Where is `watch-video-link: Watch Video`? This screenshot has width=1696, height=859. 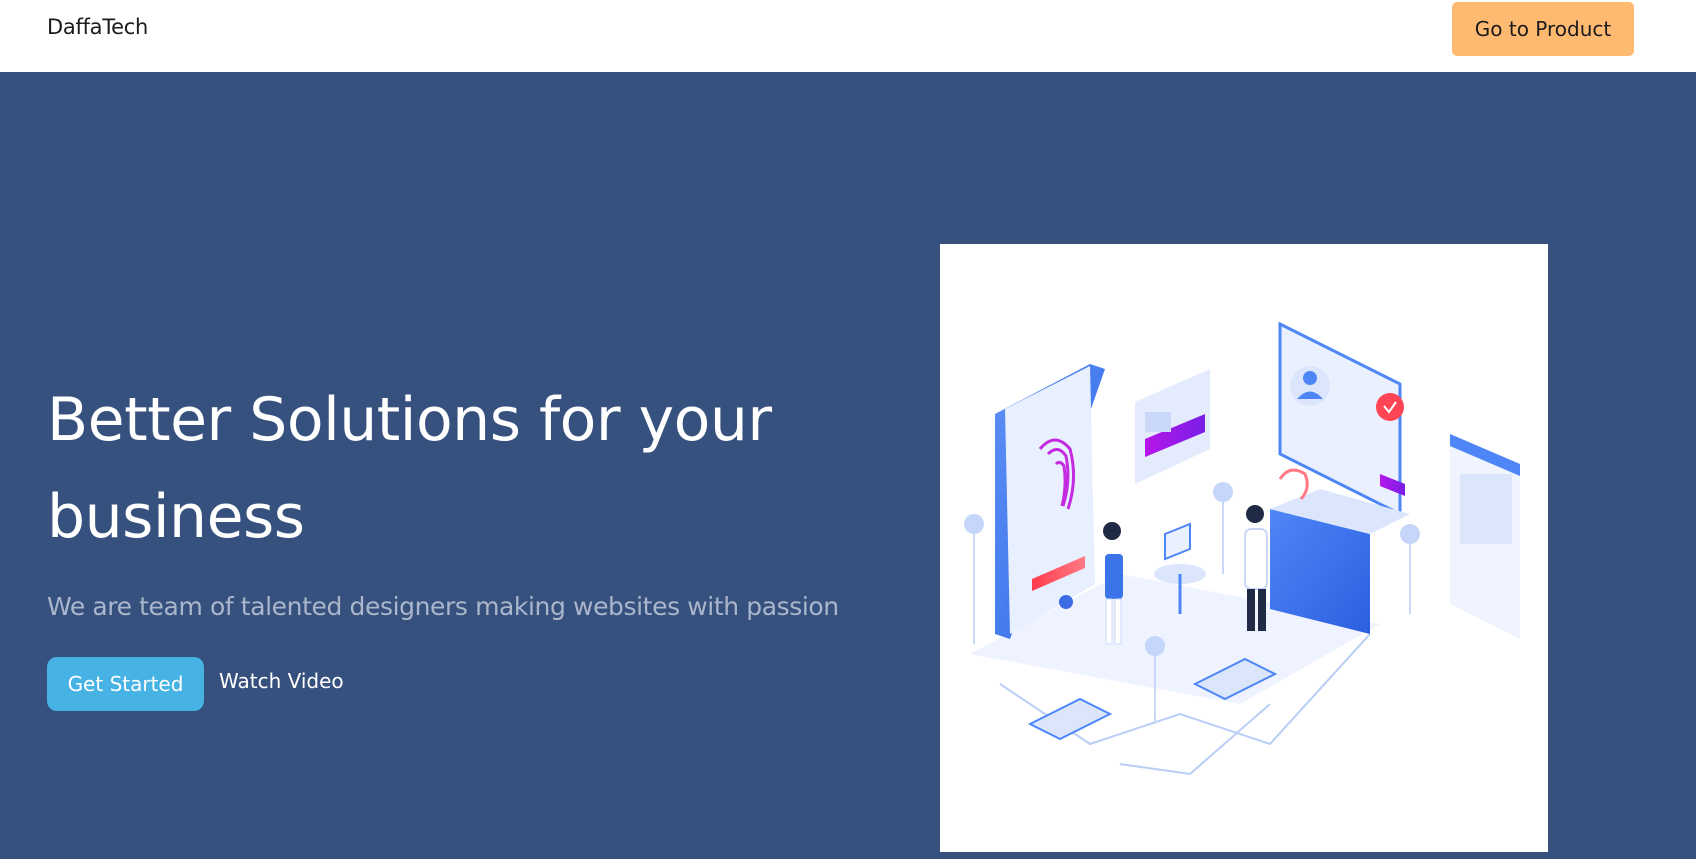
watch-video-link: Watch Video is located at coordinates (281, 681).